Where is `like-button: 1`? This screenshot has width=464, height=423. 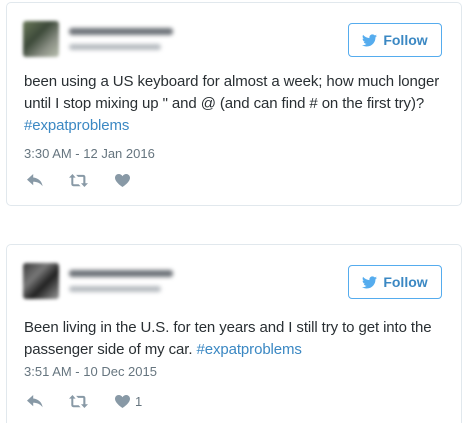
like-button: 1 is located at coordinates (128, 401).